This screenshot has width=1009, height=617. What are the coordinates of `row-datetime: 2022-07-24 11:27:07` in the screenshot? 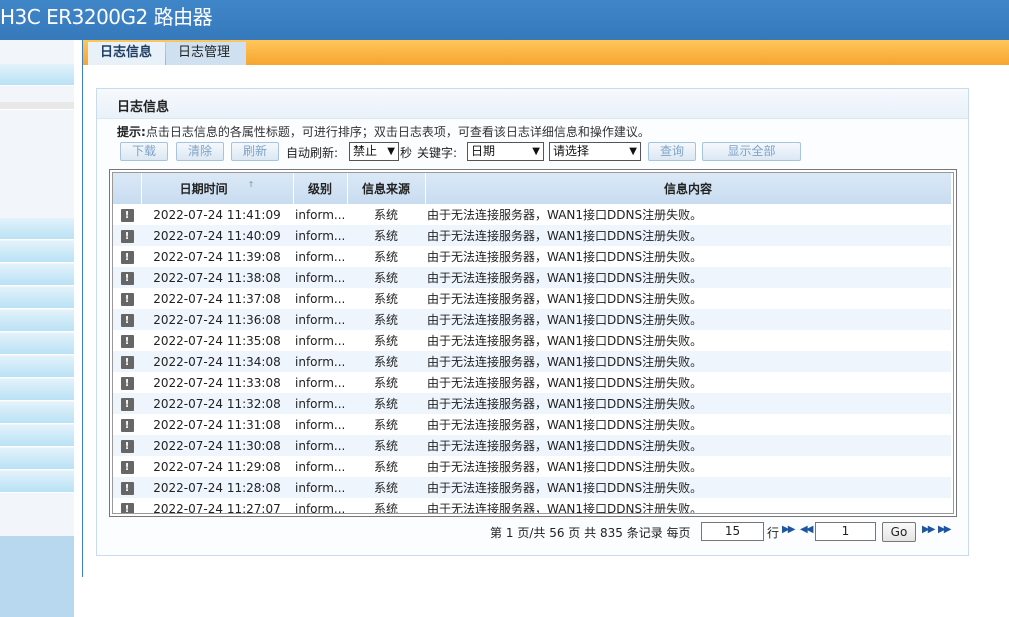 It's located at (217, 507).